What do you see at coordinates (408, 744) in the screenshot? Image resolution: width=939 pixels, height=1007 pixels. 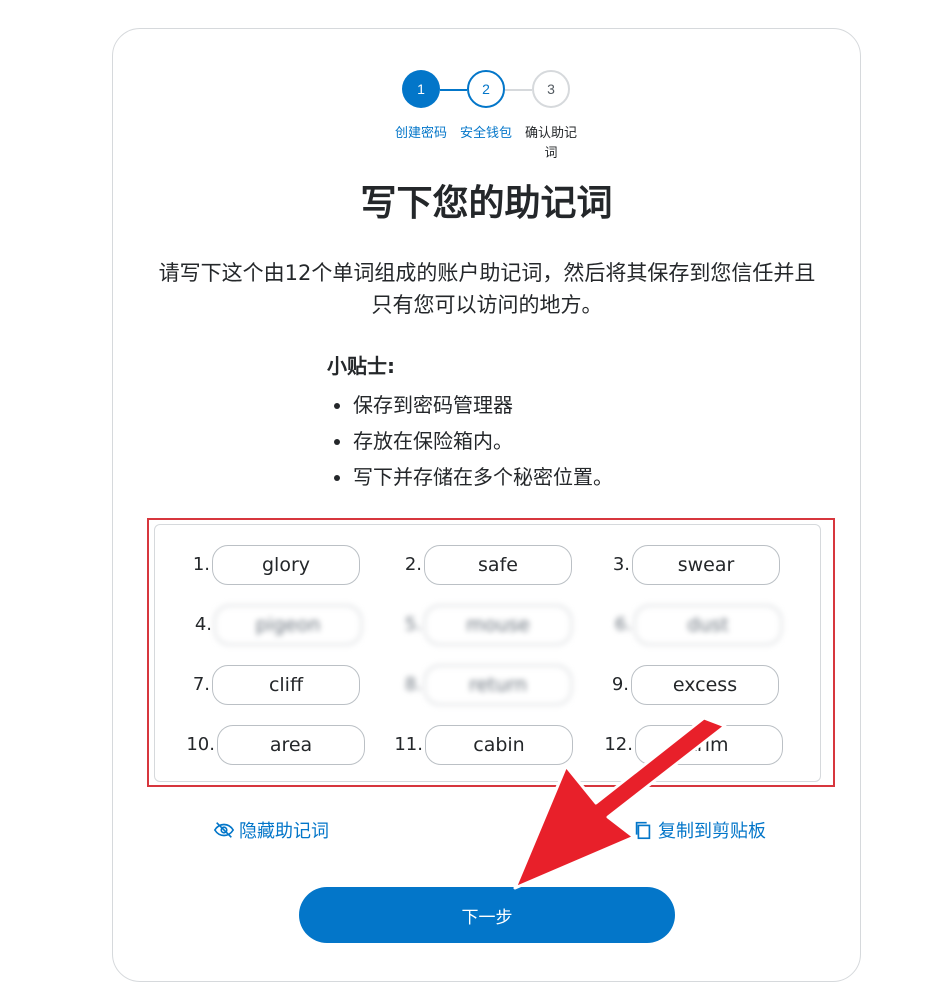 I see `word-index: 11.` at bounding box center [408, 744].